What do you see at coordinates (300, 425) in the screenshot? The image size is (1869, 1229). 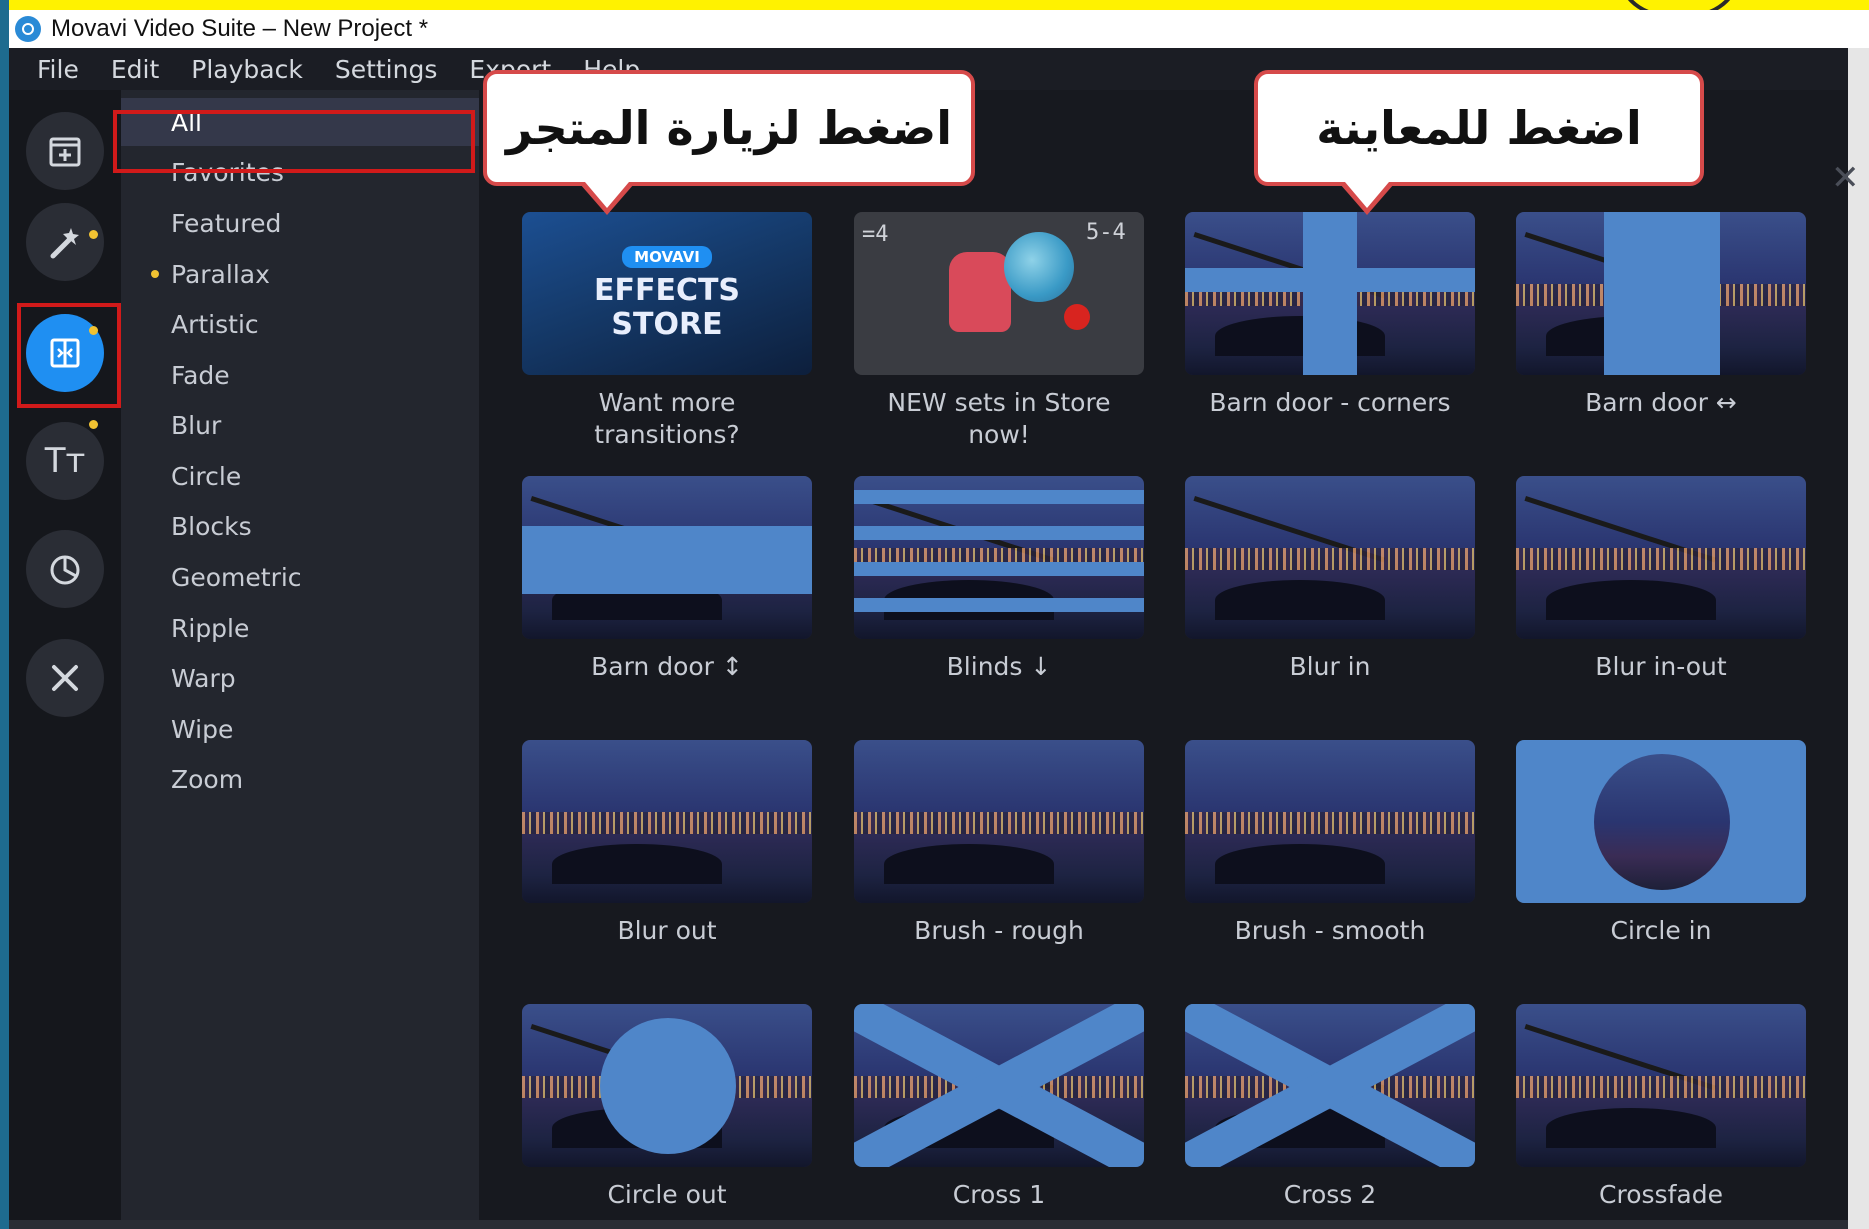 I see `category-blur: Blur` at bounding box center [300, 425].